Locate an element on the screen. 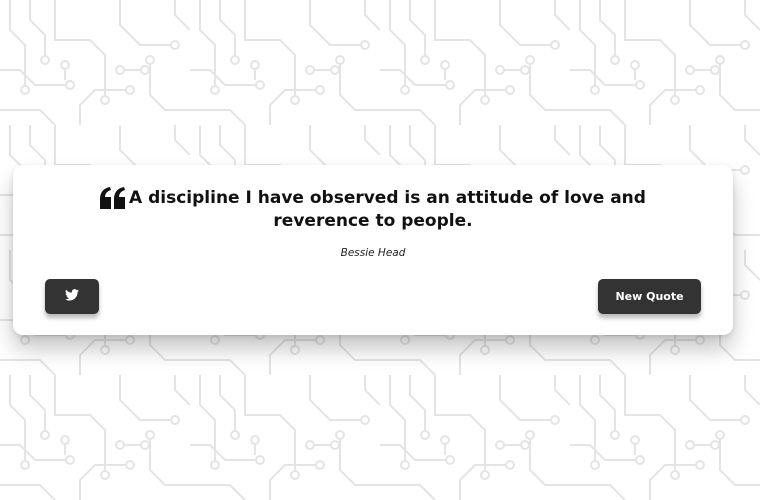 This screenshot has width=760, height=500. tweet-button is located at coordinates (72, 296).